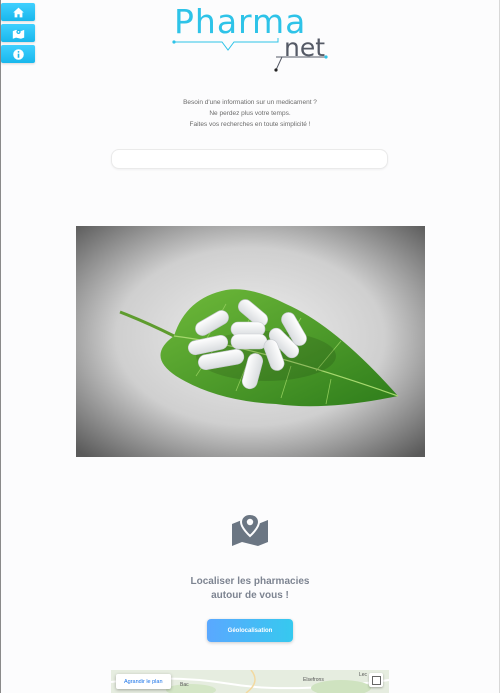  Describe the element at coordinates (250, 630) in the screenshot. I see `geolocation-button: Géolocalisation` at that location.